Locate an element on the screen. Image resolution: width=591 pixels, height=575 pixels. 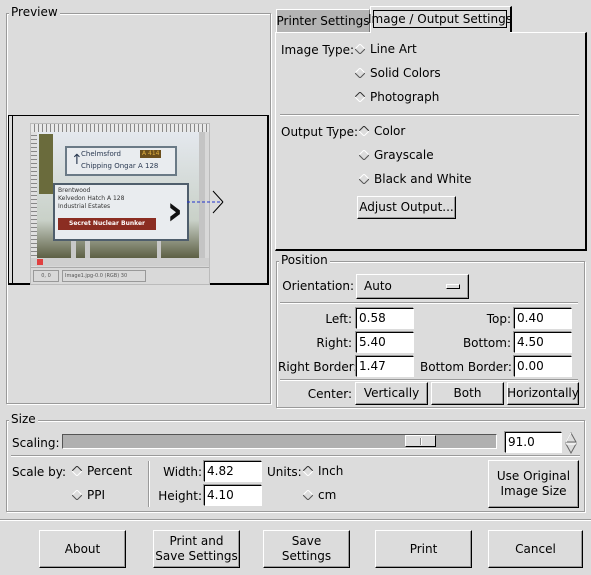
chevron-right-icon: › is located at coordinates (174, 211).